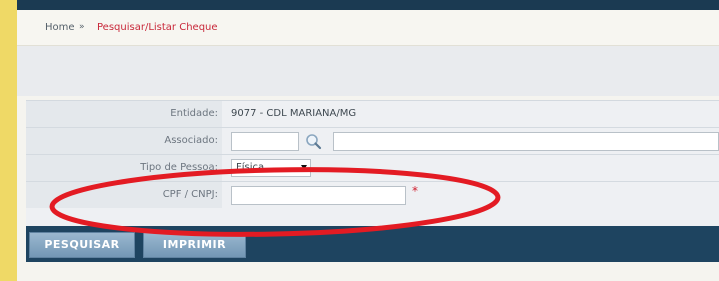  I want to click on tipo-pessoa-select: Física, so click(271, 168).